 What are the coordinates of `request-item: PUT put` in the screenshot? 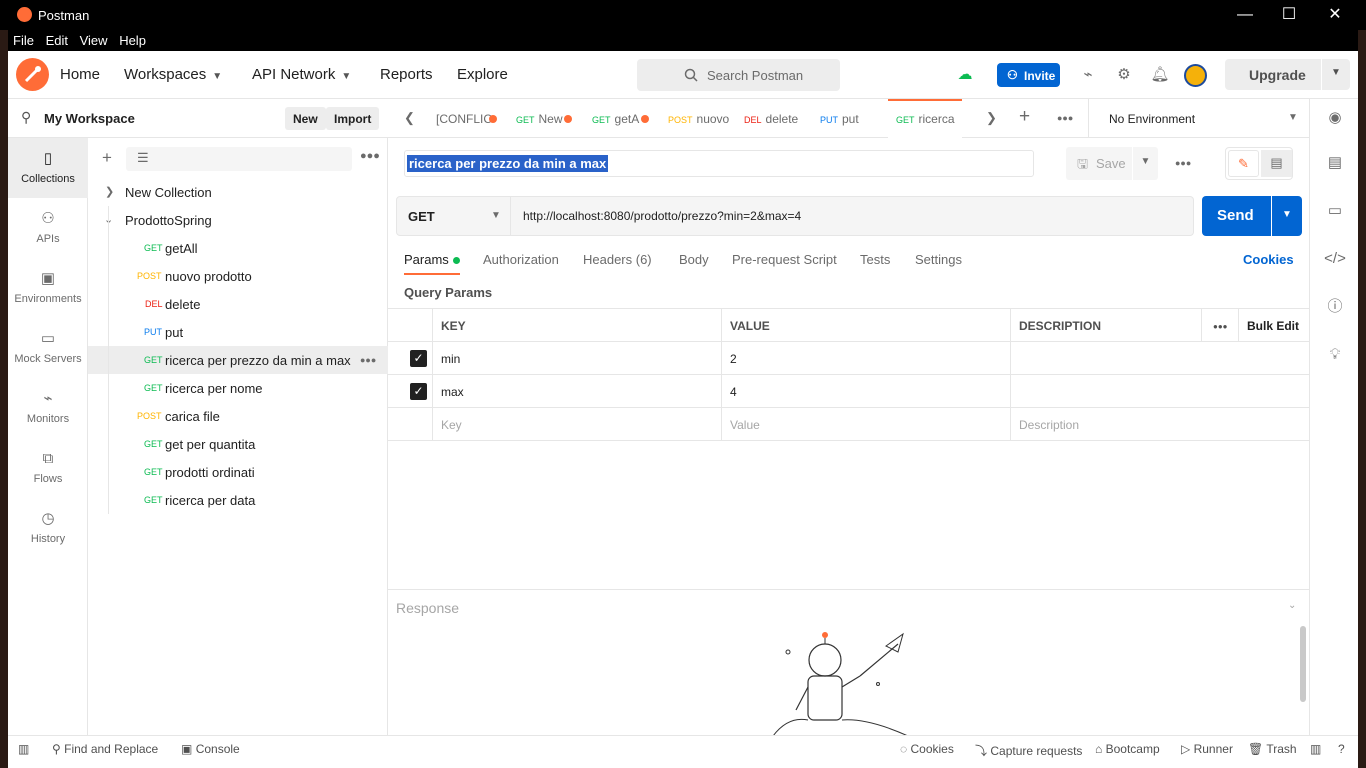 It's located at (238, 332).